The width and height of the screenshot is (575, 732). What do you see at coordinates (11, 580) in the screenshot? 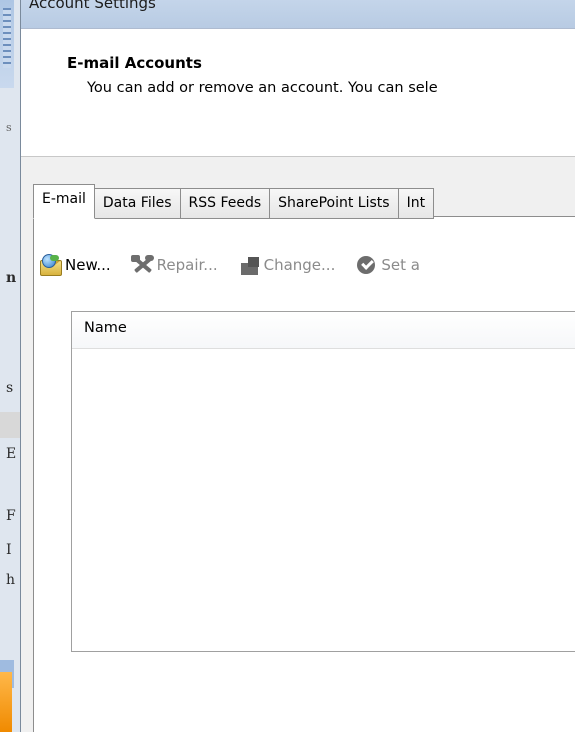
I see `background-text-fragment: h` at bounding box center [11, 580].